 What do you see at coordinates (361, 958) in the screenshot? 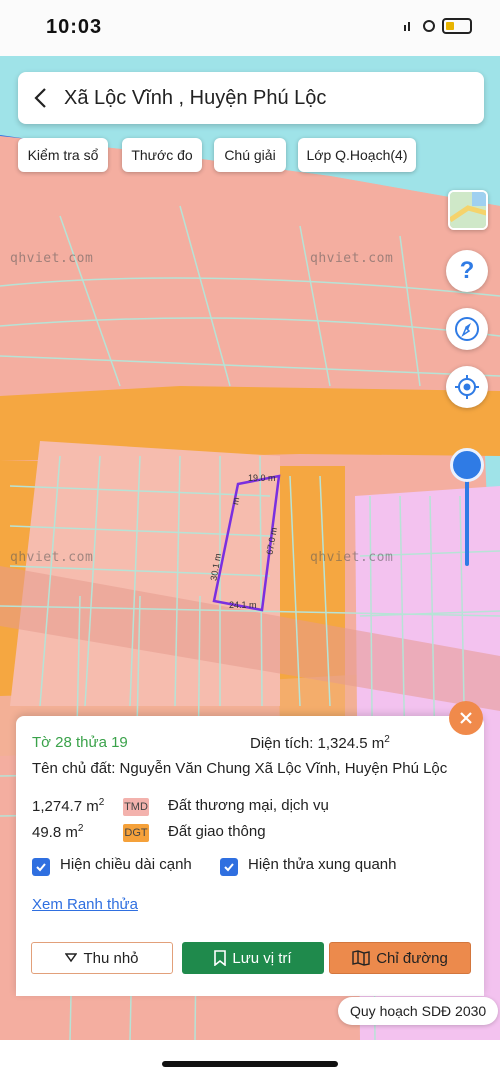
I see `map-icon` at bounding box center [361, 958].